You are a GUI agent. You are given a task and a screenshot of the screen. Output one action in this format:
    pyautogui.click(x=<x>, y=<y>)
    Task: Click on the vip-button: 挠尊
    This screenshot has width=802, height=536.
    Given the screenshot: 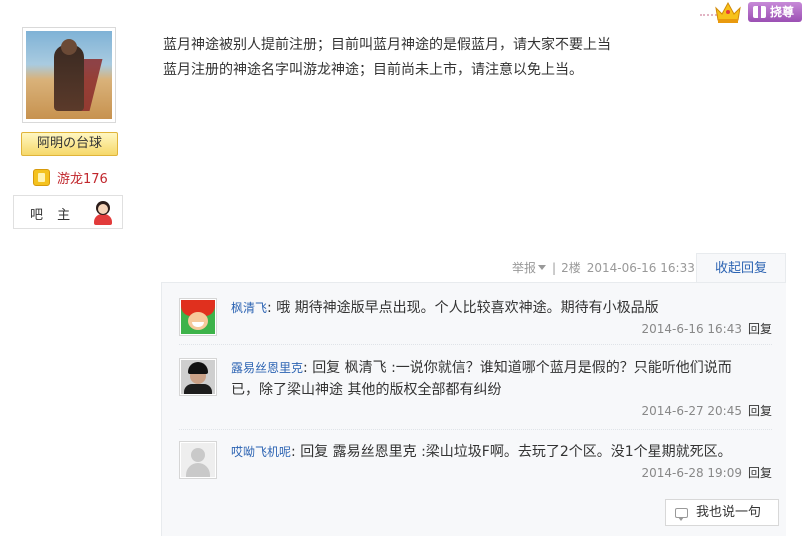 What is the action you would take?
    pyautogui.click(x=775, y=12)
    